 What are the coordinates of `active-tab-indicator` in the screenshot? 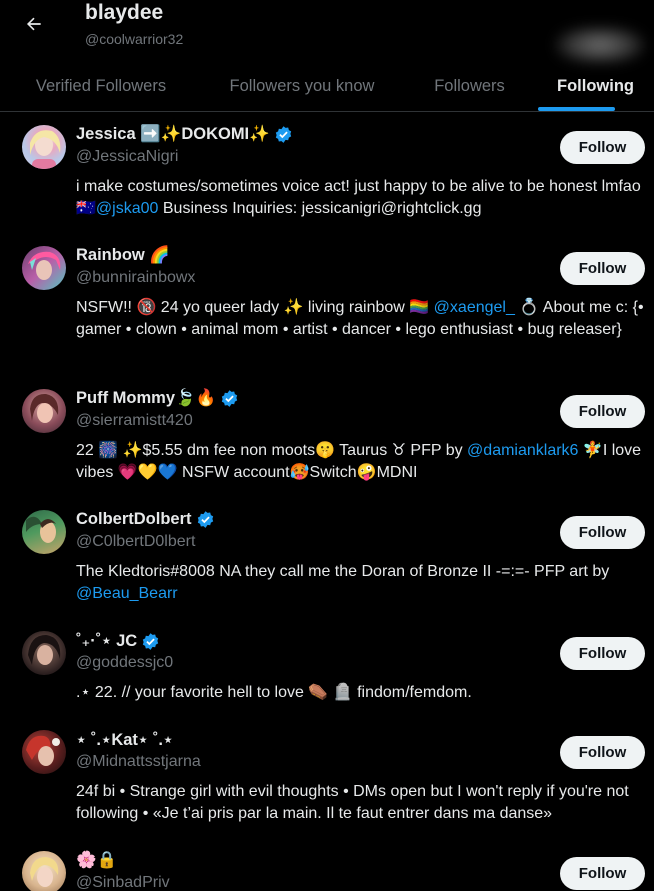 It's located at (576, 109).